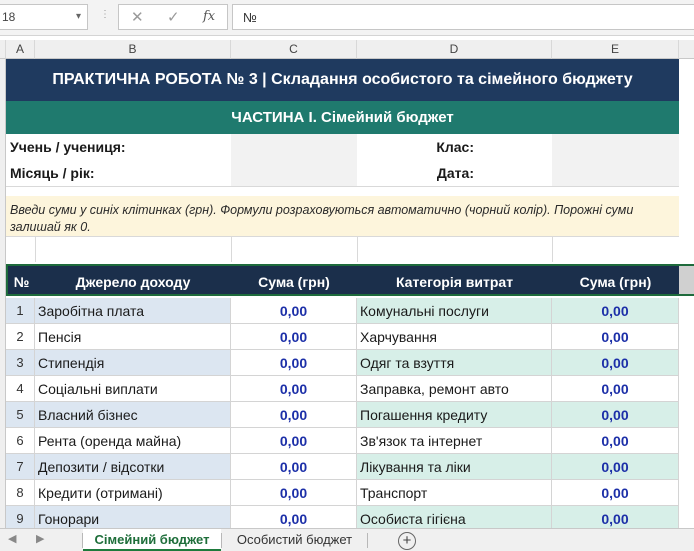  What do you see at coordinates (250, 17) in the screenshot?
I see `formula-value: №` at bounding box center [250, 17].